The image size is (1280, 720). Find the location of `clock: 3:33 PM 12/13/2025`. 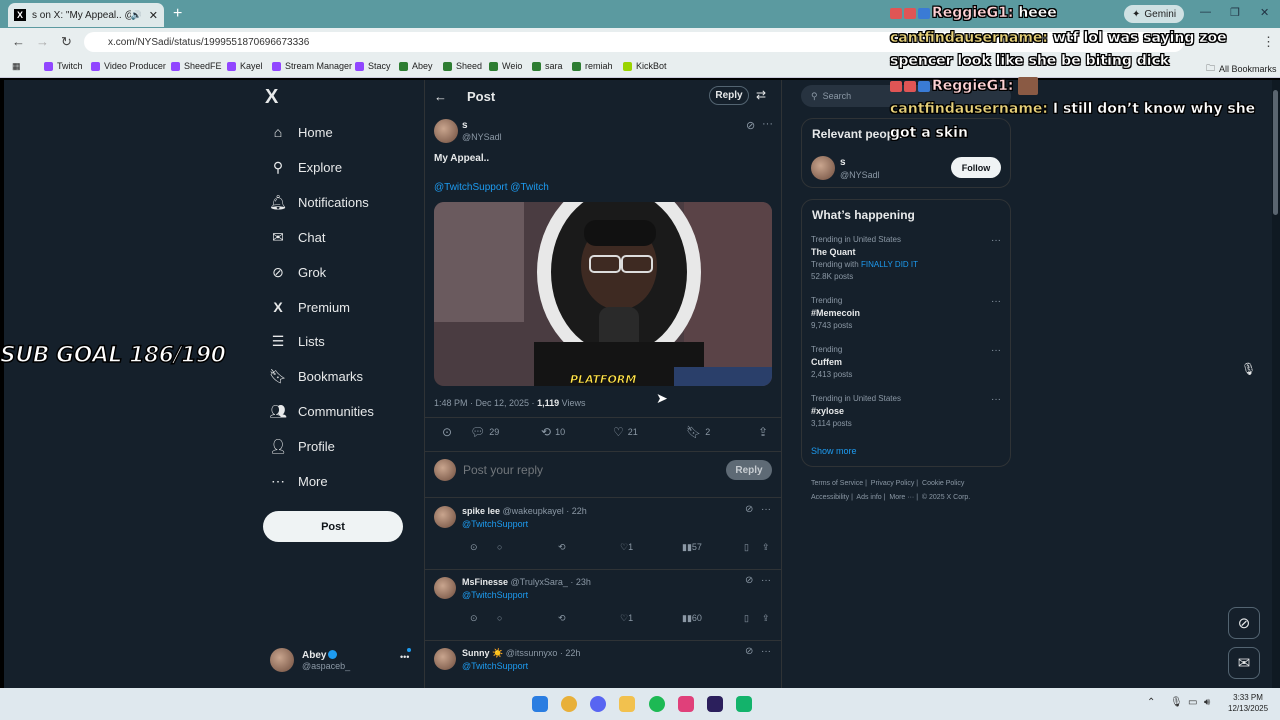

clock: 3:33 PM 12/13/2025 is located at coordinates (1248, 703).